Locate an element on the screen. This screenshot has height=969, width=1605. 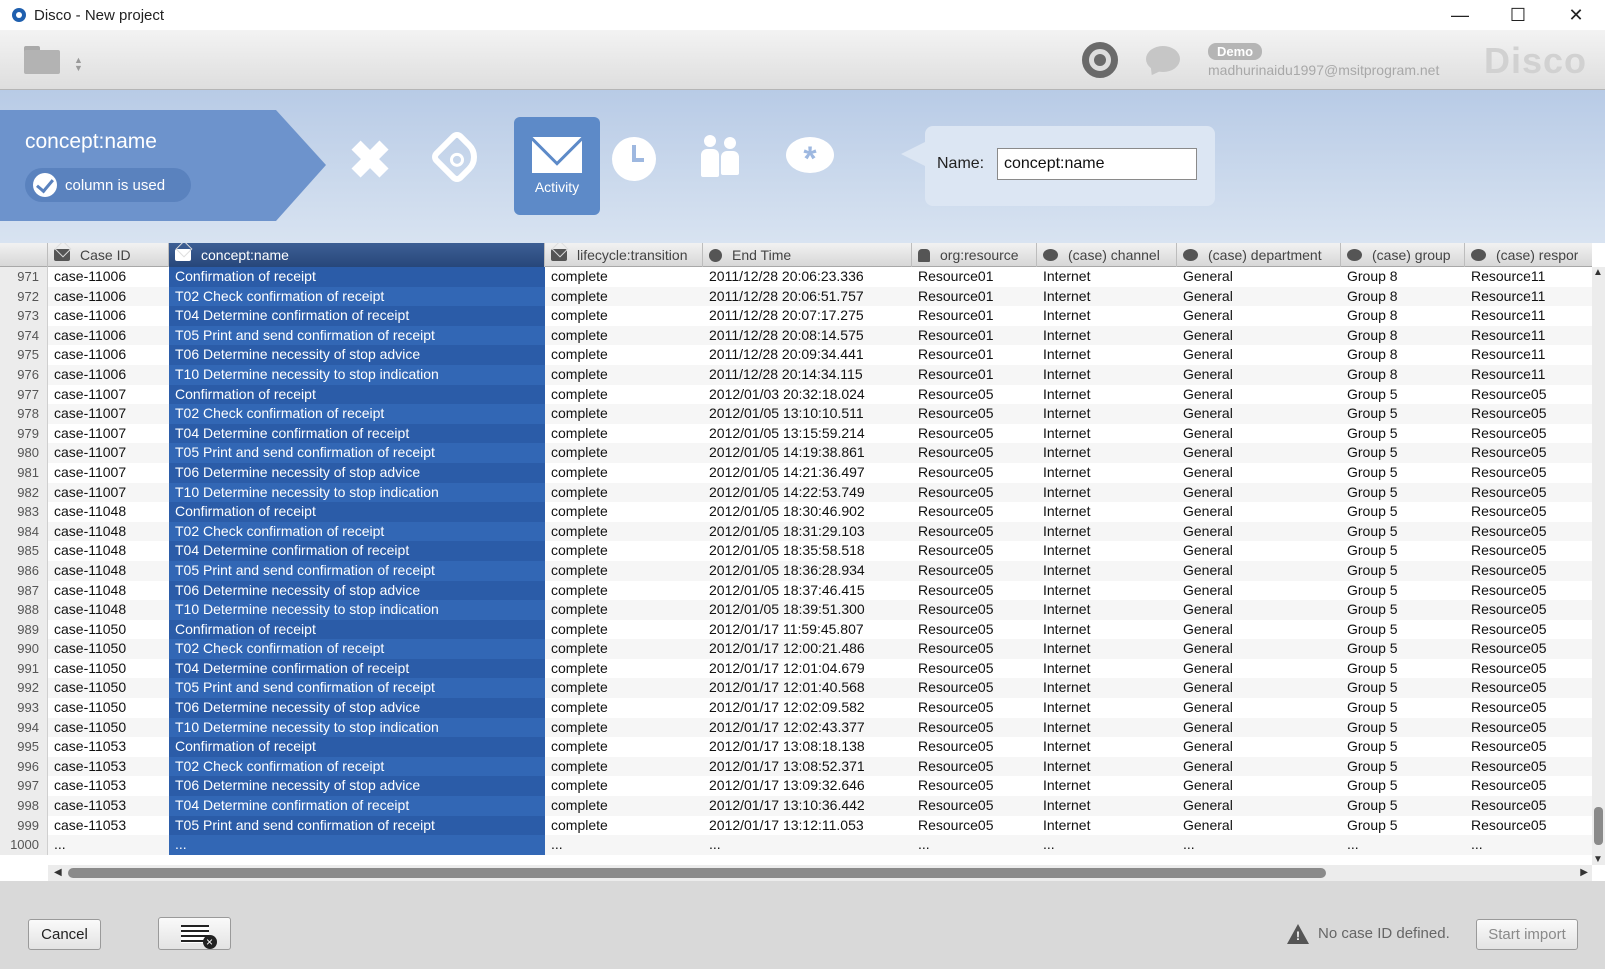
role-activity-button: Activity is located at coordinates (557, 166).